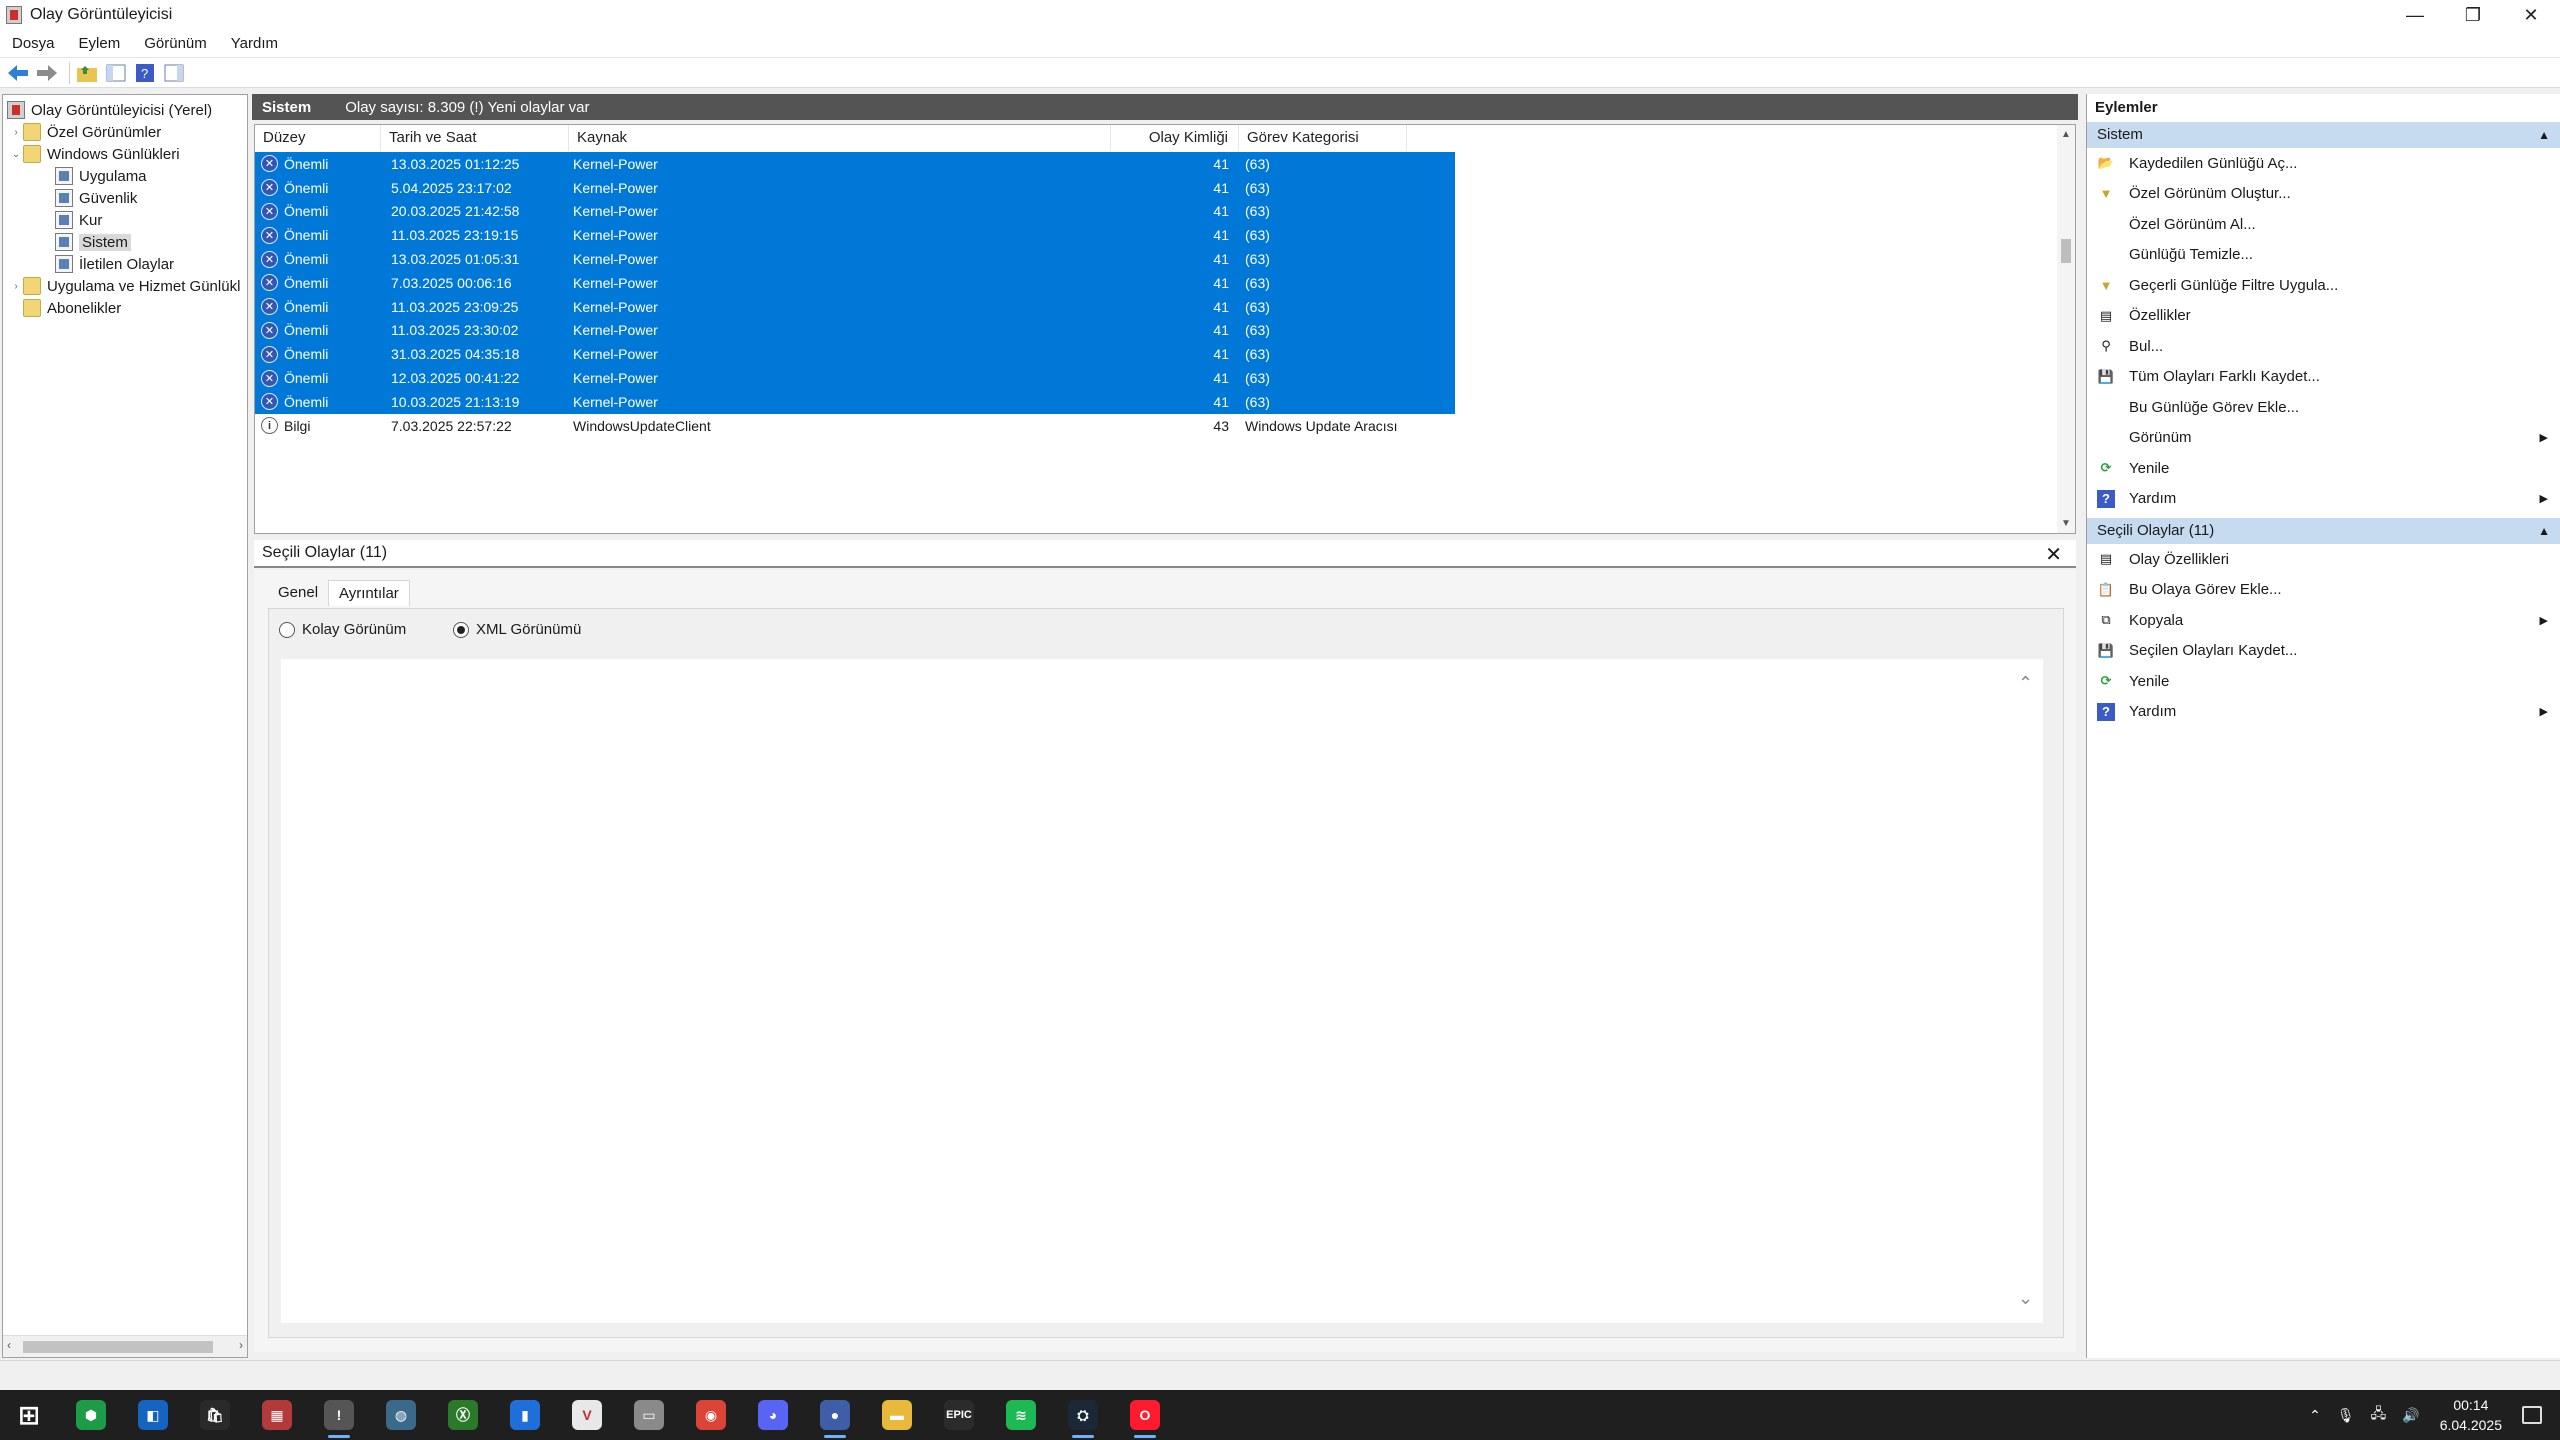  What do you see at coordinates (587, 1415) in the screenshot?
I see `riot-icon: V` at bounding box center [587, 1415].